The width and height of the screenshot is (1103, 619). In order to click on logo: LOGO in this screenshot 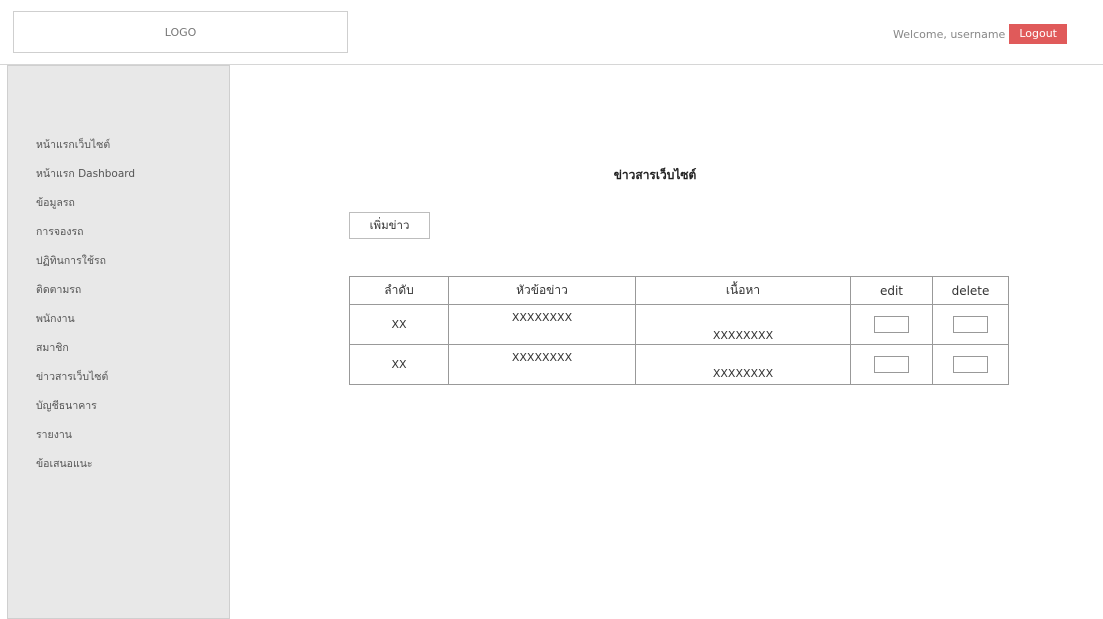, I will do `click(180, 32)`.